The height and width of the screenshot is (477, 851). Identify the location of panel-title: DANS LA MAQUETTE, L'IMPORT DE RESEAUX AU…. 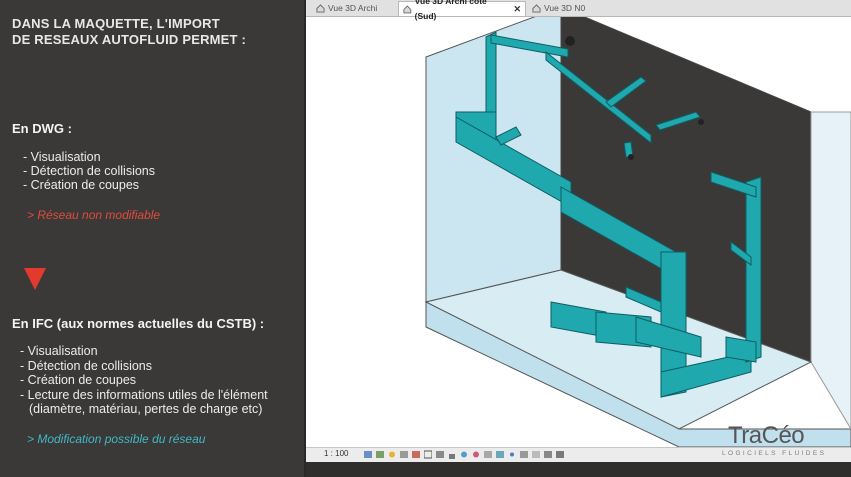
(129, 32).